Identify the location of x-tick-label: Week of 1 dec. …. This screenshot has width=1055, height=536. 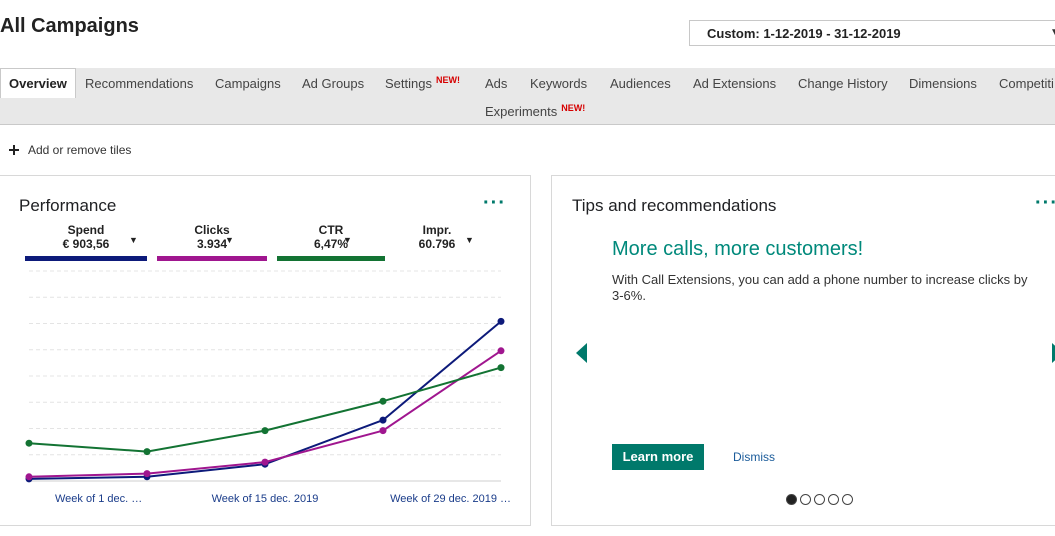
(98, 499).